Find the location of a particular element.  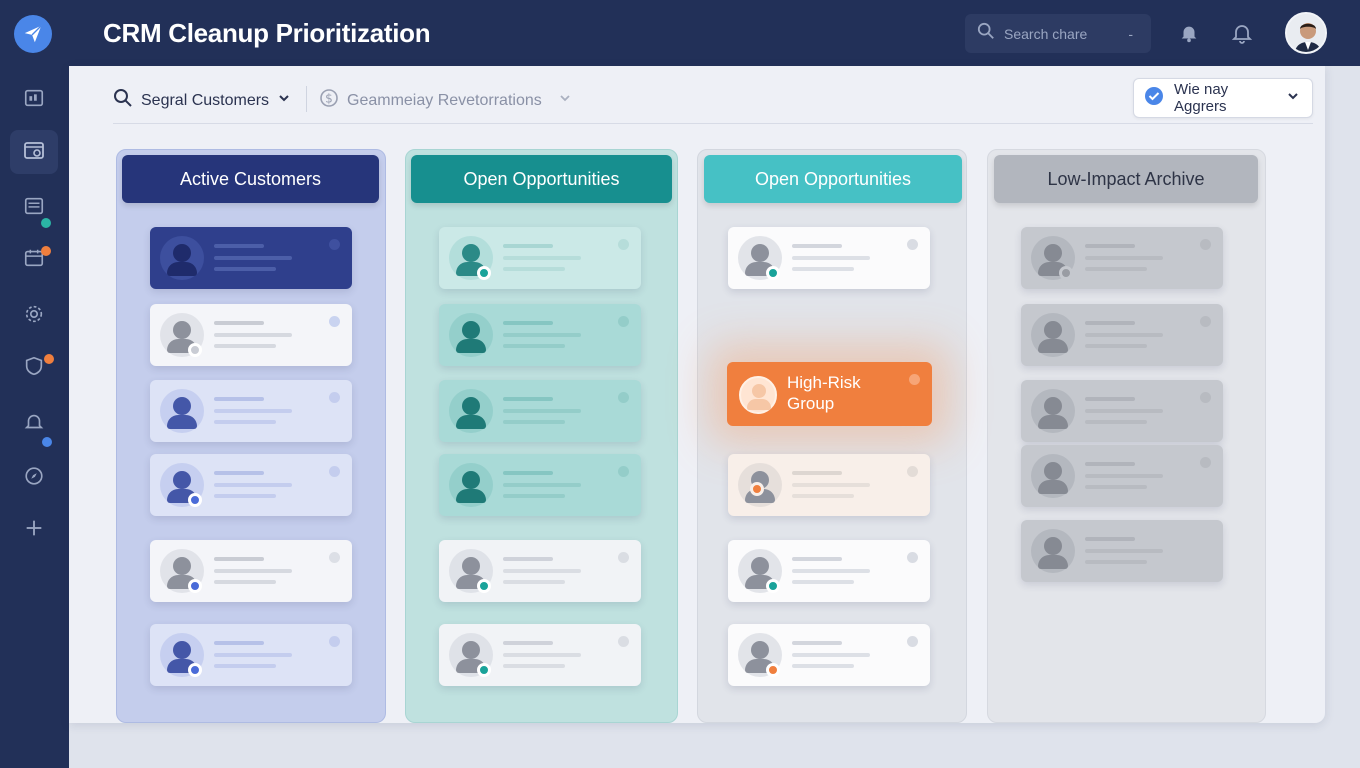

search-placeholder: Search chare is located at coordinates (1046, 33).